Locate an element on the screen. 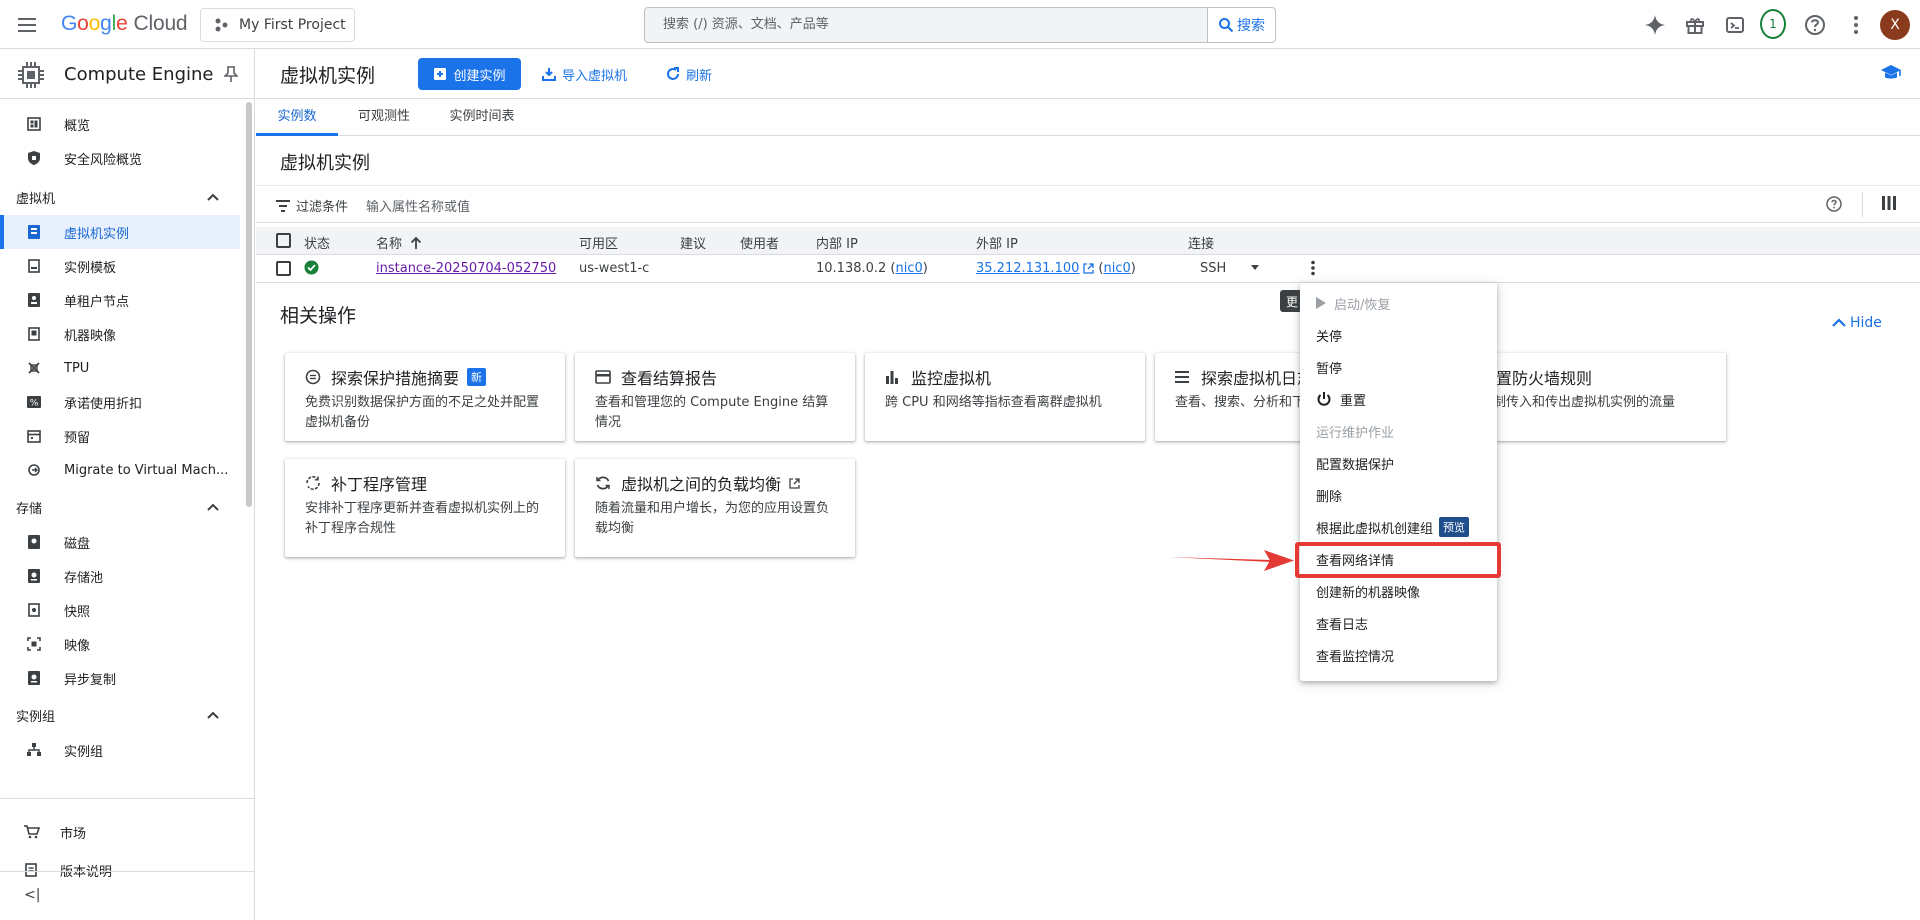 Image resolution: width=1920 pixels, height=920 pixels. menu-item-maintenance: 运行维护作业 is located at coordinates (1398, 431).